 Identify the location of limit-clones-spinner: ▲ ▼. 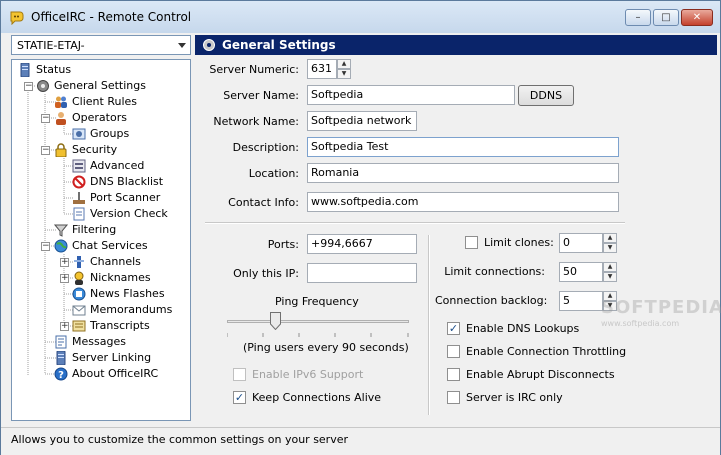
(610, 243).